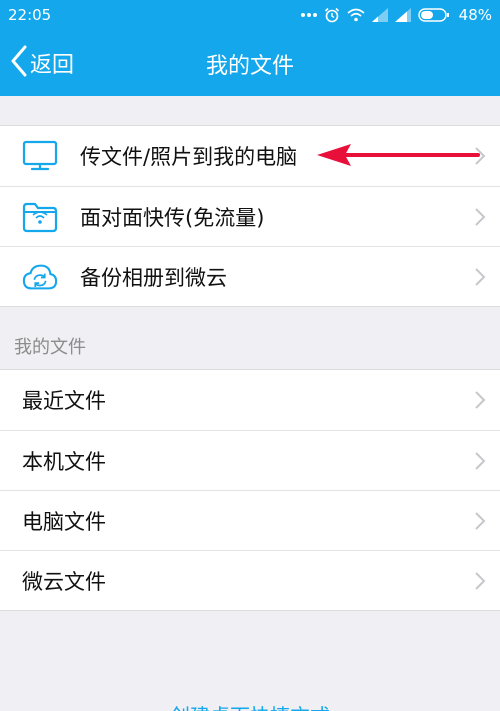  Describe the element at coordinates (40, 217) in the screenshot. I see `wireless-folder-icon` at that location.